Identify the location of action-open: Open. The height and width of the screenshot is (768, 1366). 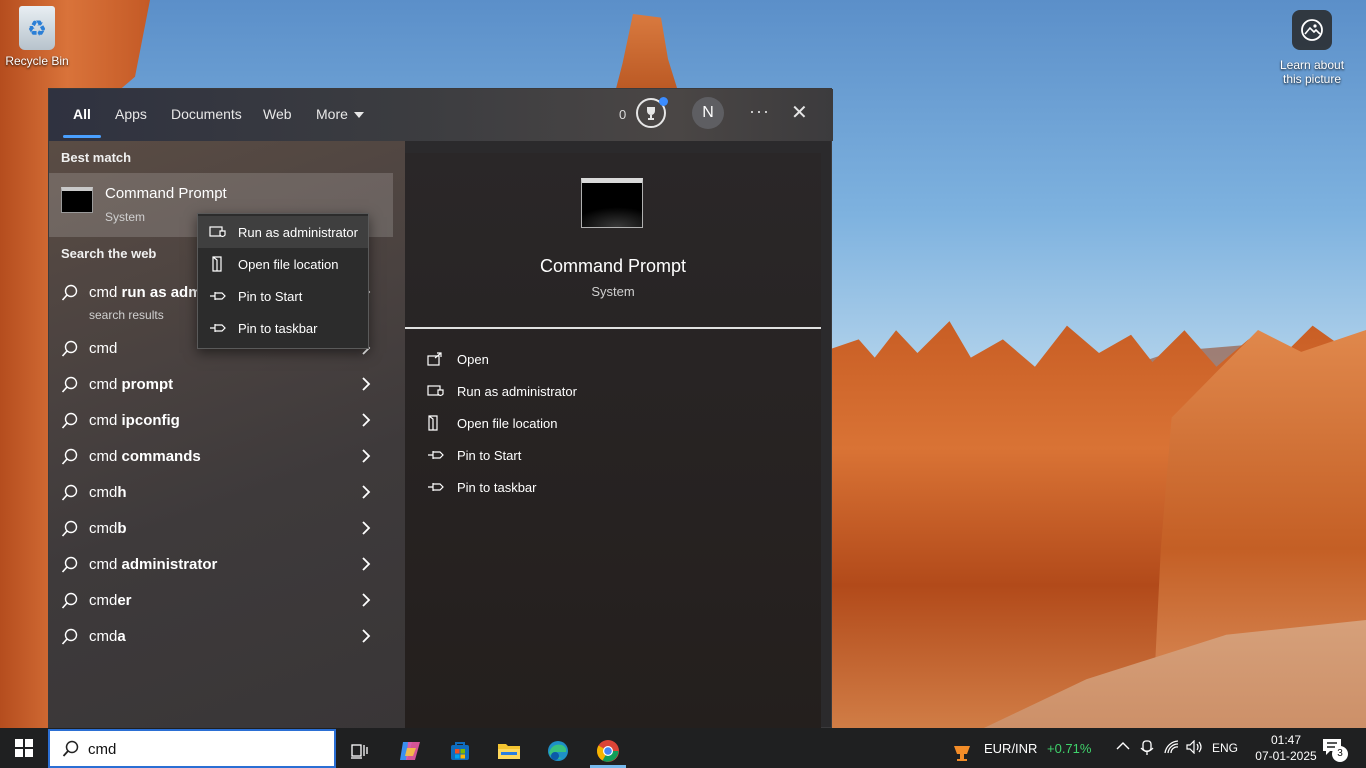
(458, 359).